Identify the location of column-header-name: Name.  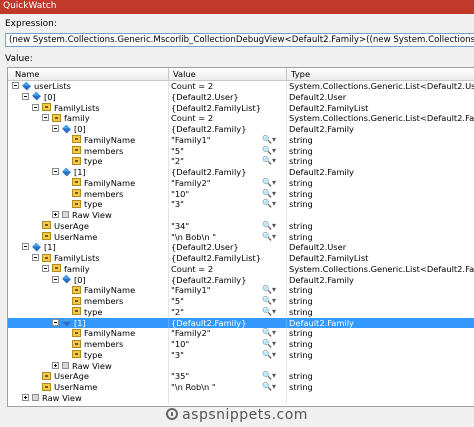
(27, 74).